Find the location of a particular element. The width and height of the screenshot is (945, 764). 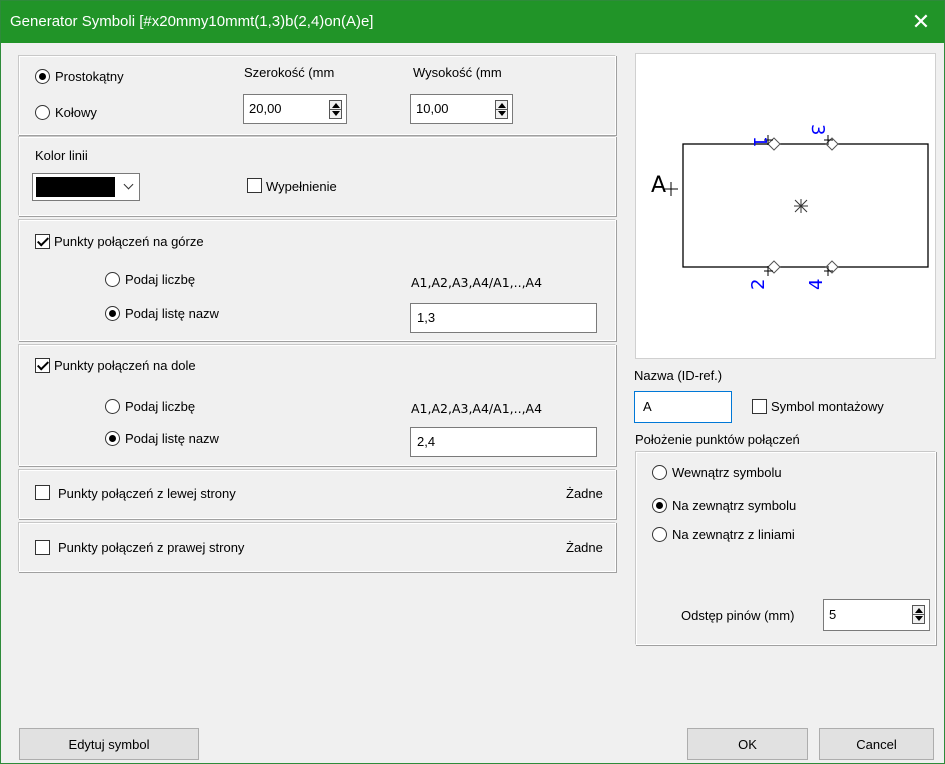

fill-label: Wypełnienie is located at coordinates (301, 186).